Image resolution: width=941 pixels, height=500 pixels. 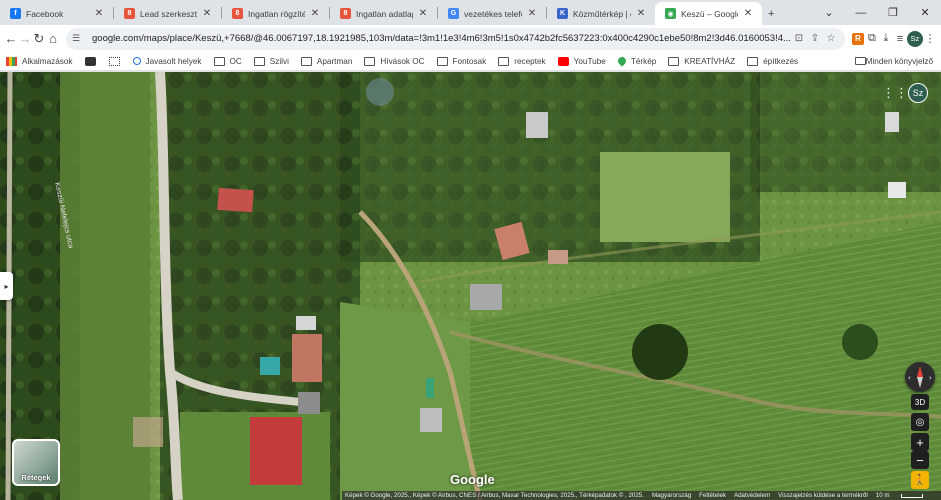 What do you see at coordinates (925, 12) in the screenshot?
I see `close-window-icon: ✕` at bounding box center [925, 12].